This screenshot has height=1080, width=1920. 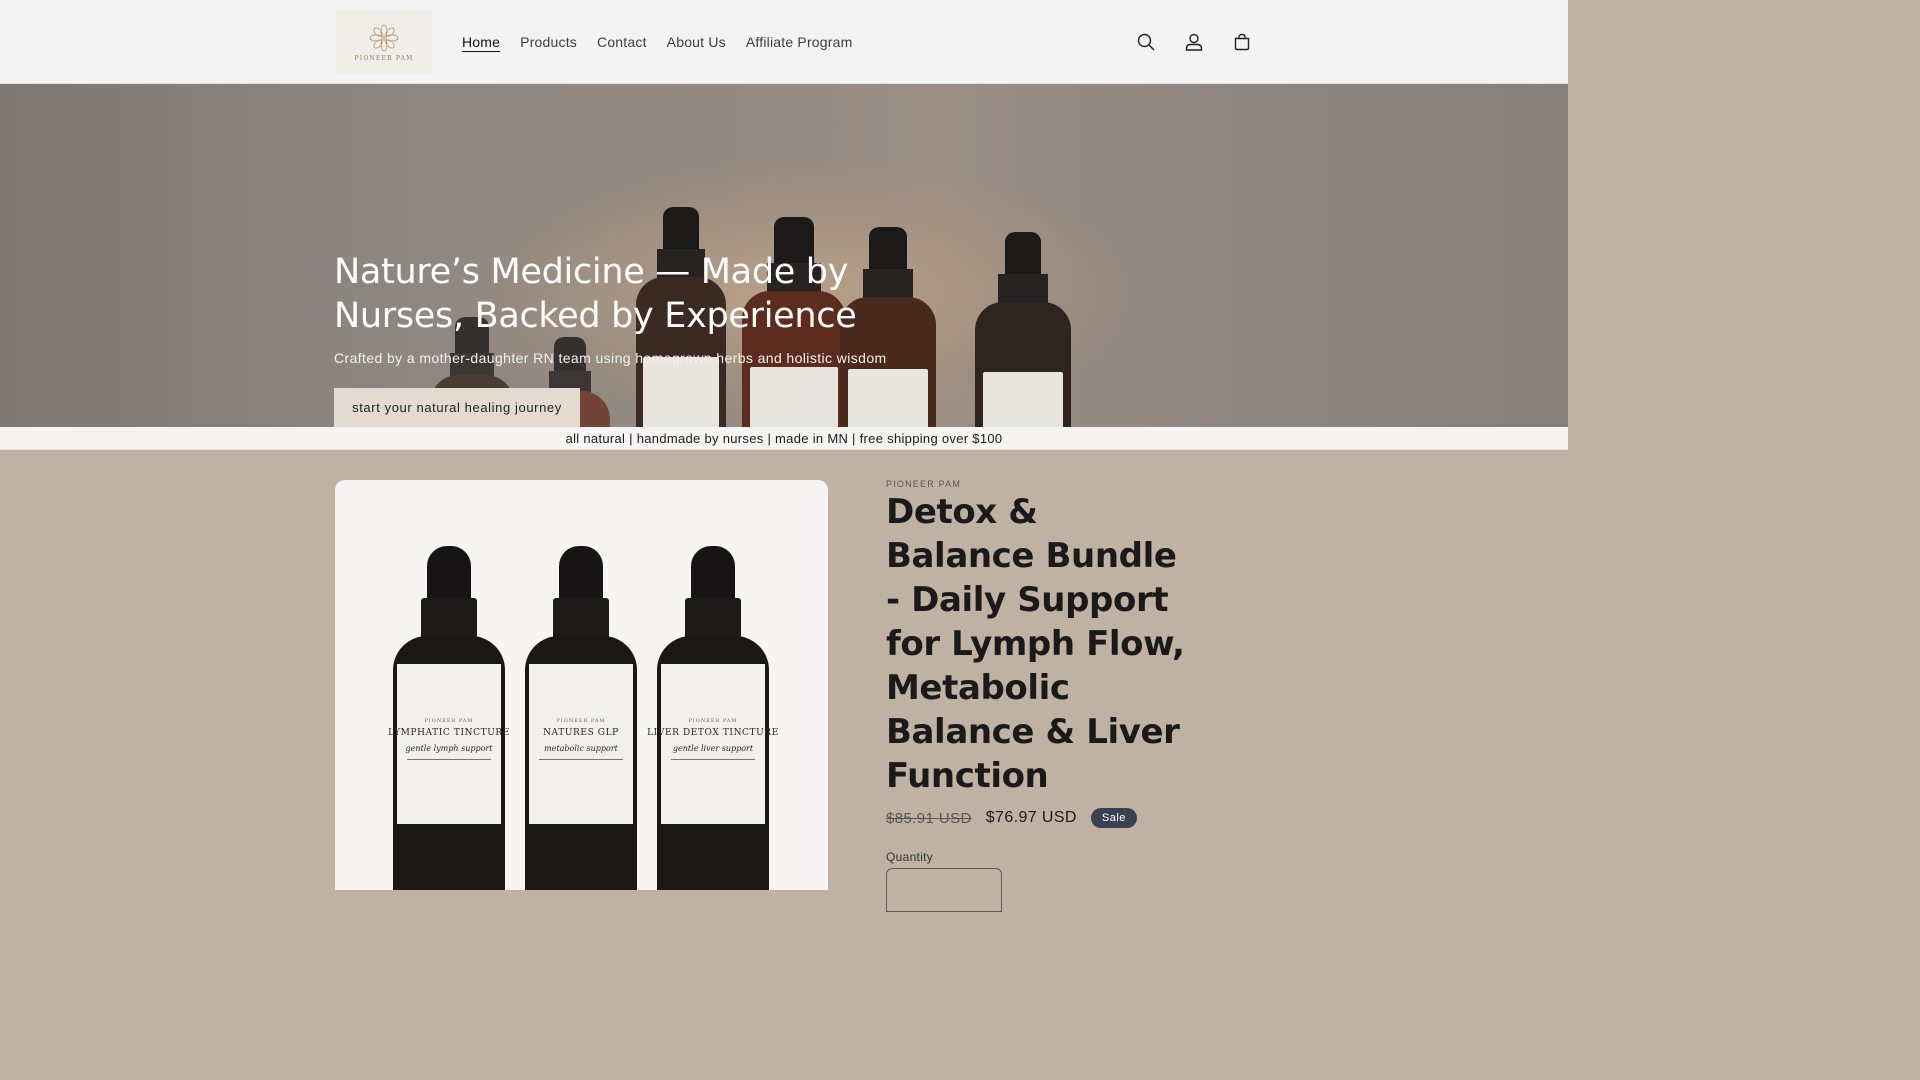 What do you see at coordinates (944, 890) in the screenshot?
I see `quantity-stepper` at bounding box center [944, 890].